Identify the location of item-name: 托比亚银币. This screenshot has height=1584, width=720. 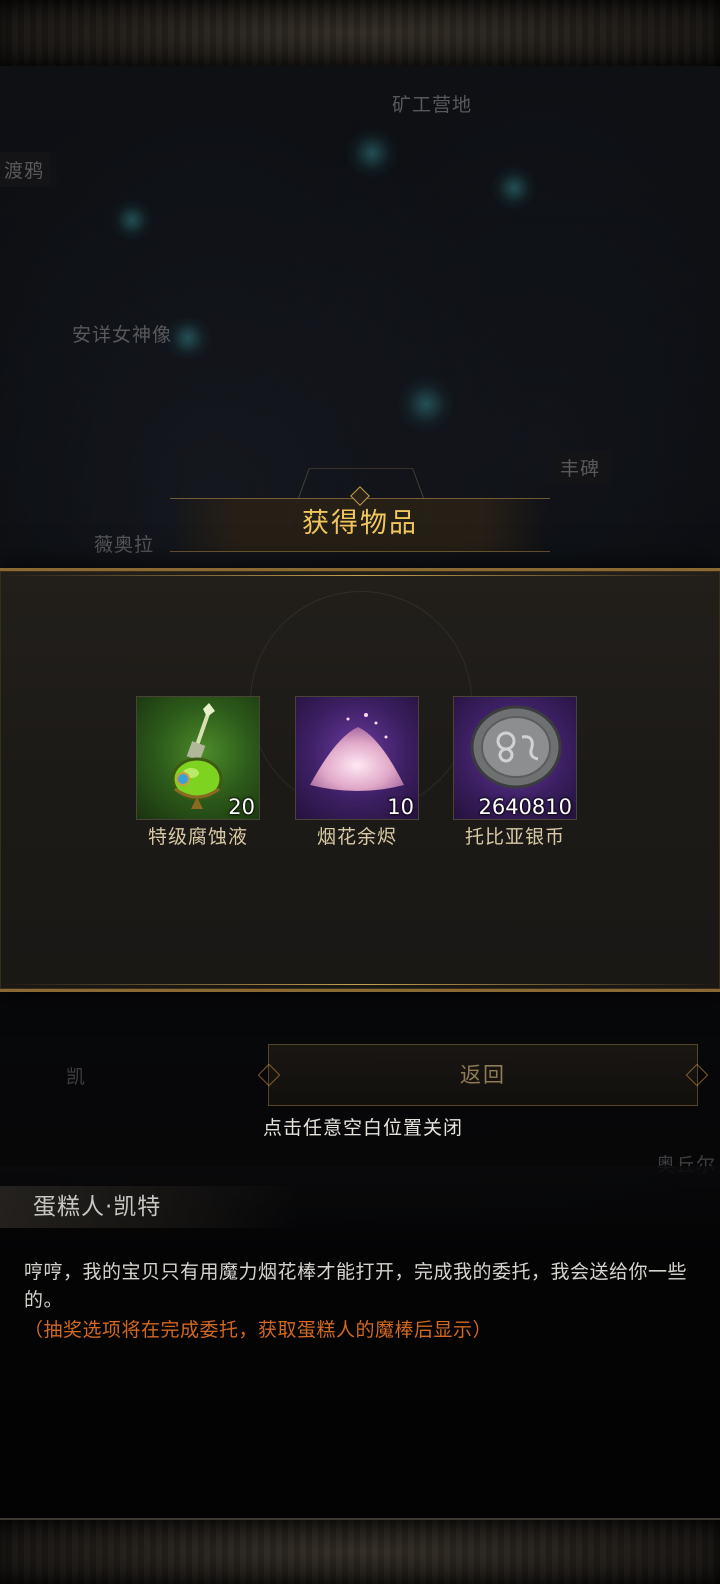
(514, 837).